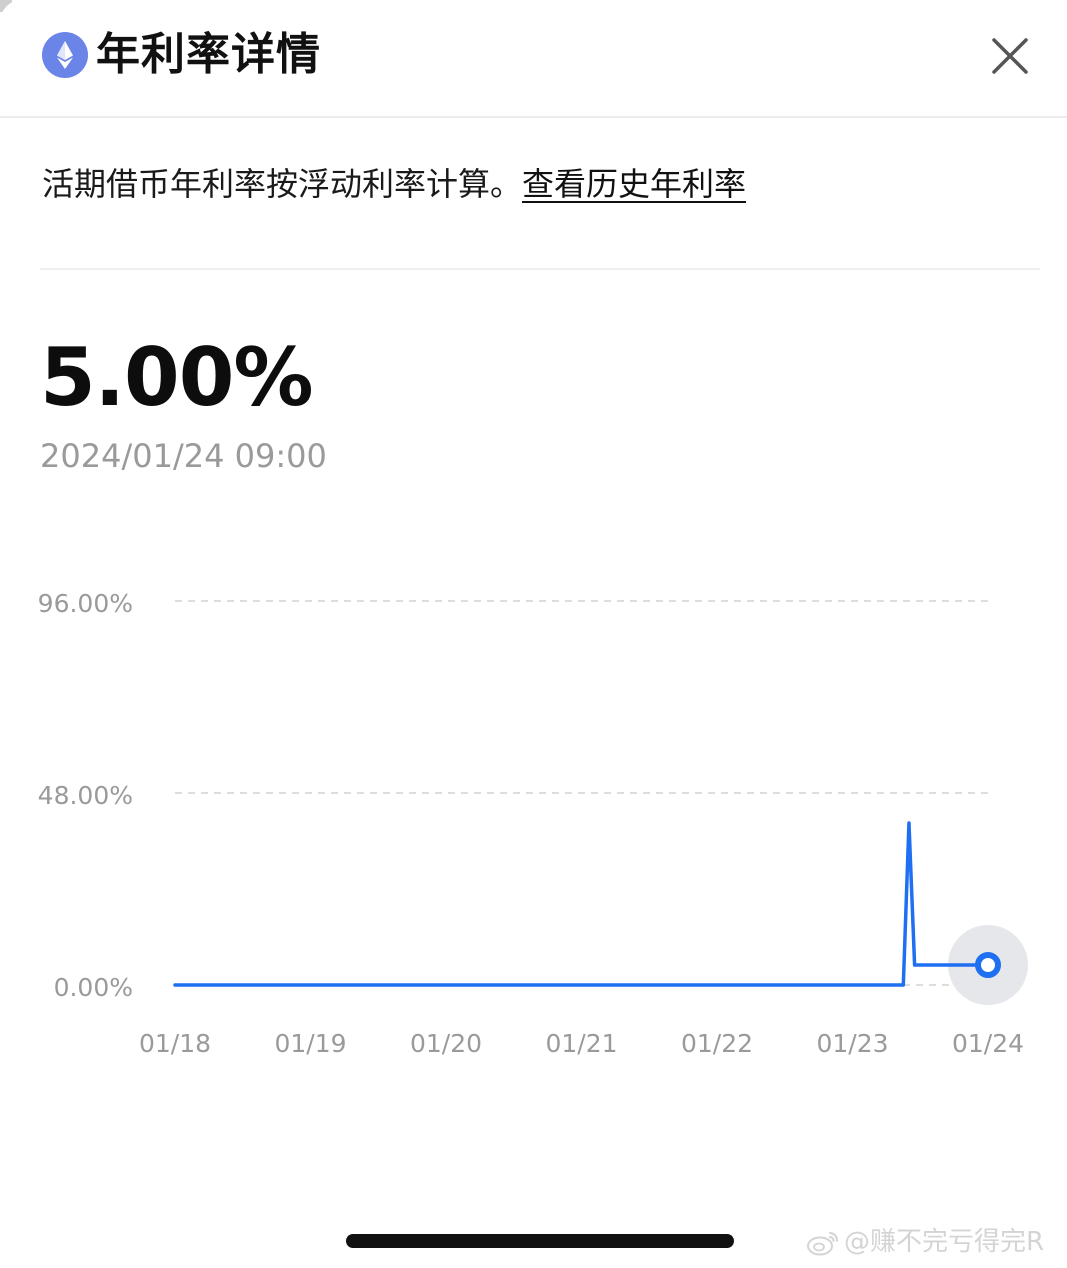 This screenshot has width=1067, height=1268. I want to click on home-indicator, so click(540, 1241).